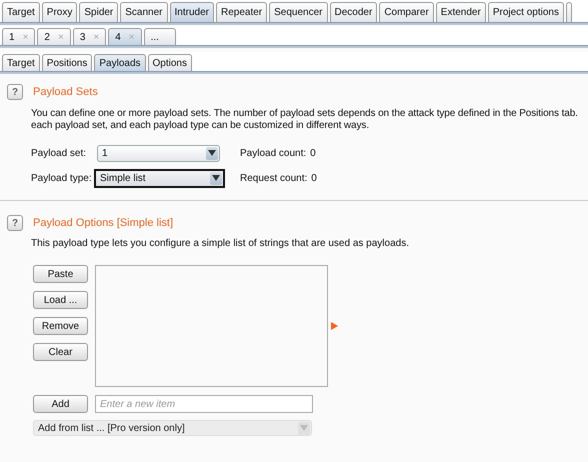 The image size is (588, 462). What do you see at coordinates (59, 153) in the screenshot?
I see `field-label: Payload set:` at bounding box center [59, 153].